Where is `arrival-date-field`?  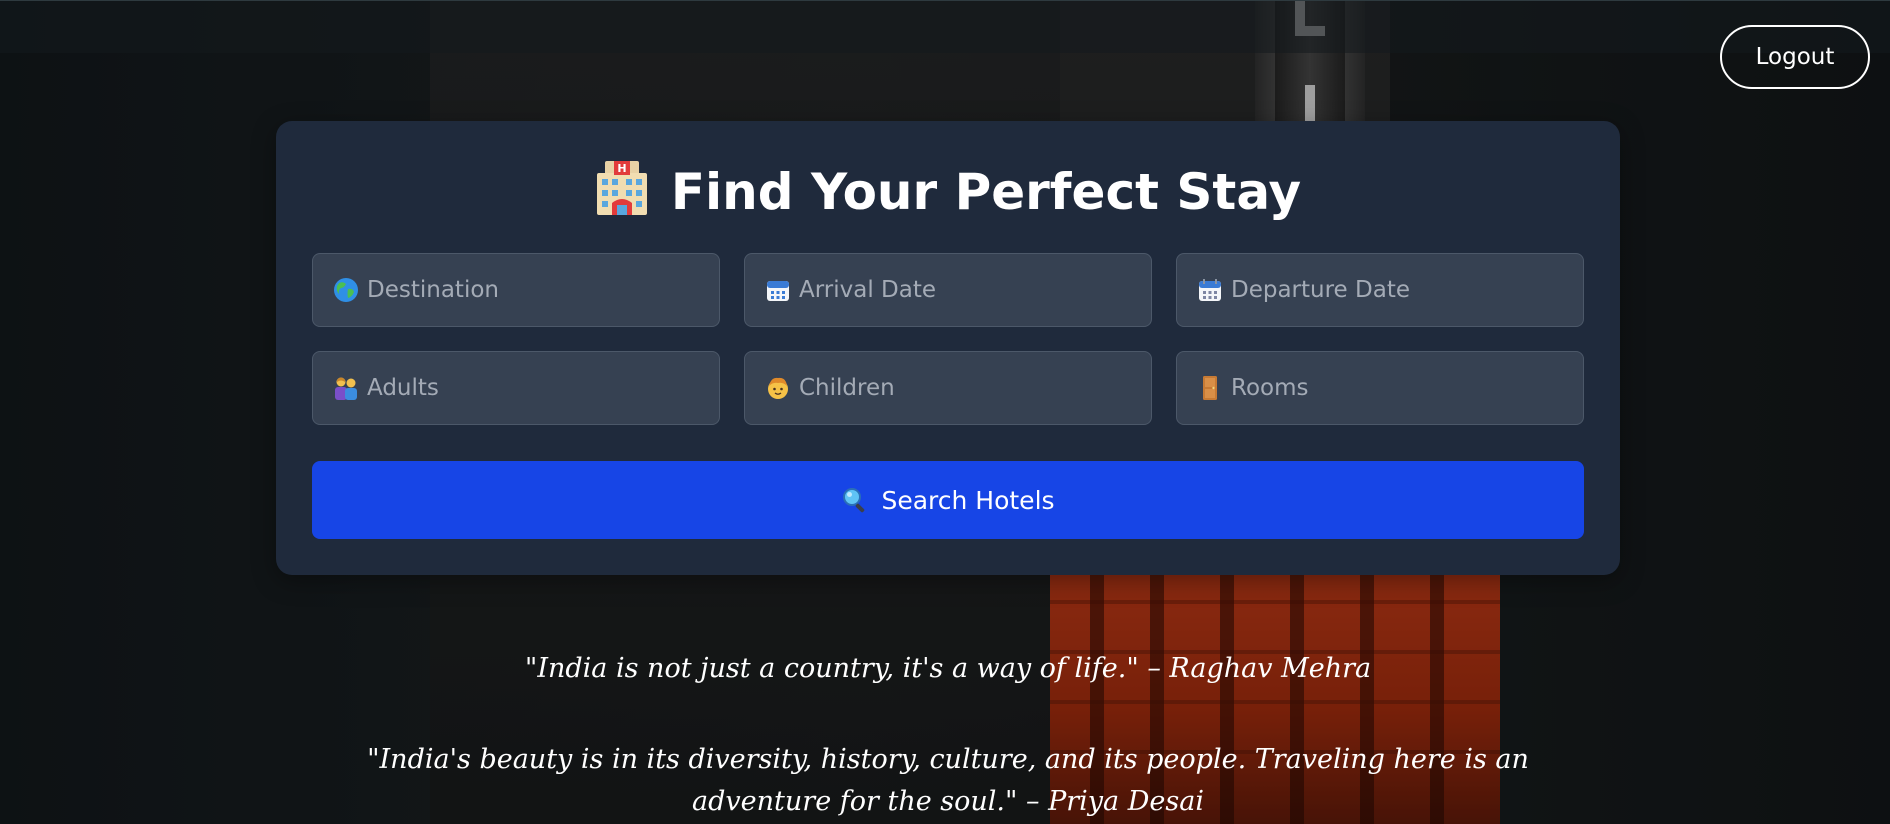
arrival-date-field is located at coordinates (948, 290).